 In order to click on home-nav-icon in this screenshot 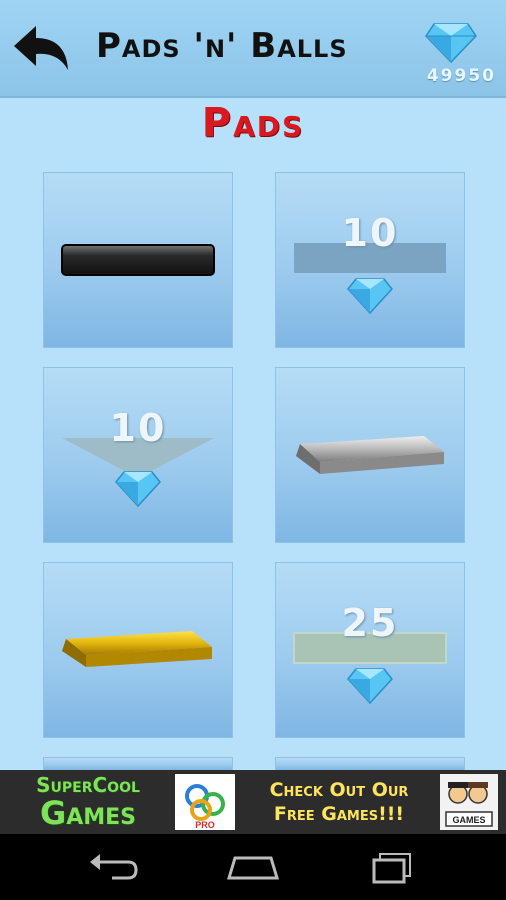, I will do `click(253, 867)`.